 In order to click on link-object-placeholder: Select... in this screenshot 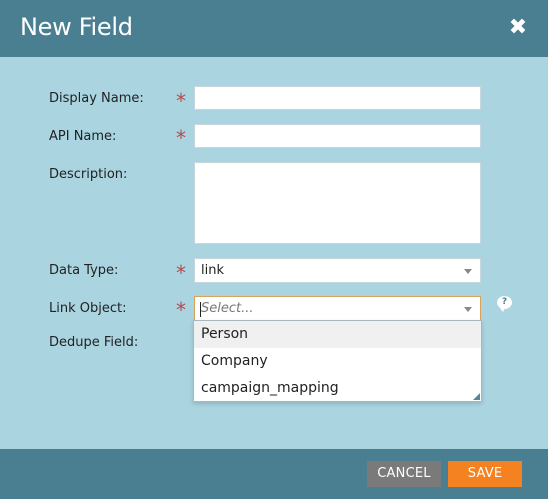, I will do `click(227, 308)`.